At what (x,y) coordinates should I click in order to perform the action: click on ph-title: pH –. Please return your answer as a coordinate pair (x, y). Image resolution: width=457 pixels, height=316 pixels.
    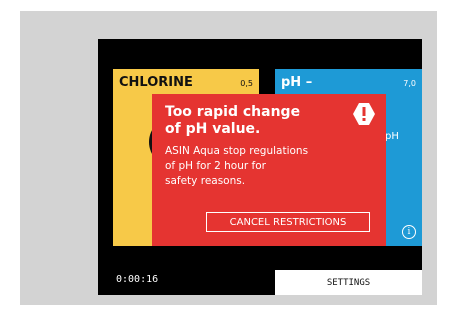
    Looking at the image, I should click on (297, 82).